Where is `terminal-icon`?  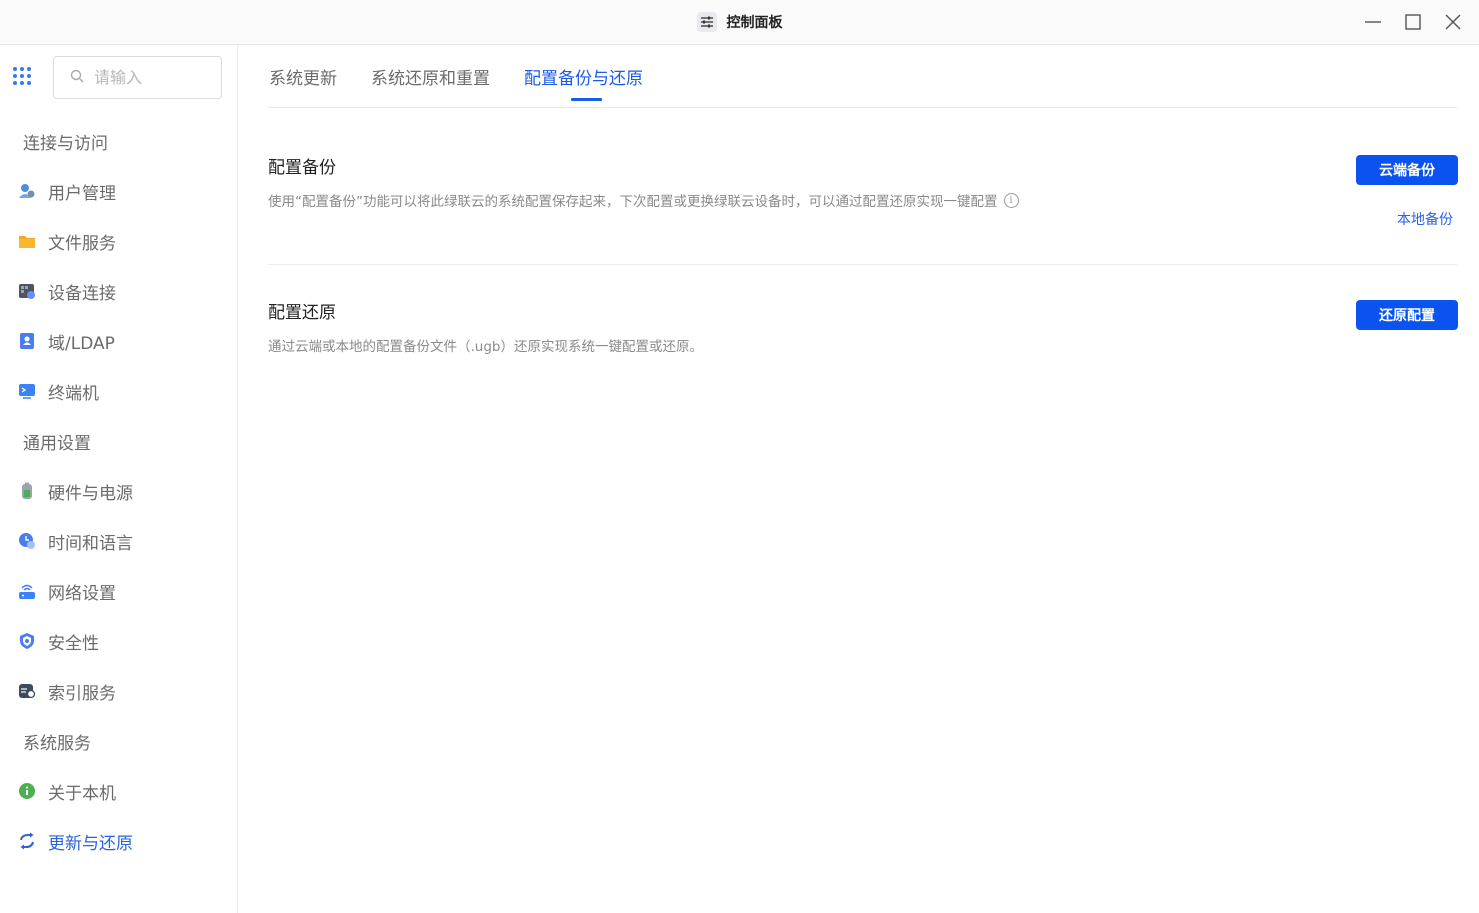
terminal-icon is located at coordinates (27, 391).